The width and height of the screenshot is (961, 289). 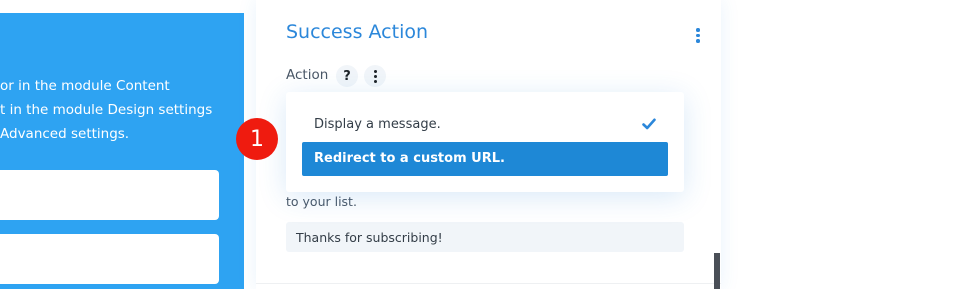 I want to click on preview-text-line: or in the module Content, so click(x=85, y=86).